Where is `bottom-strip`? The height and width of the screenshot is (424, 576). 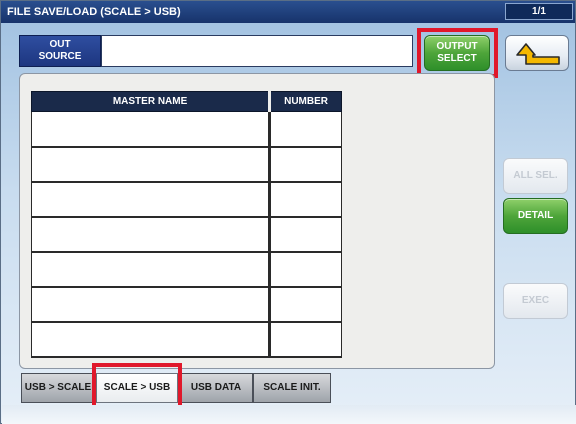
bottom-strip is located at coordinates (289, 414).